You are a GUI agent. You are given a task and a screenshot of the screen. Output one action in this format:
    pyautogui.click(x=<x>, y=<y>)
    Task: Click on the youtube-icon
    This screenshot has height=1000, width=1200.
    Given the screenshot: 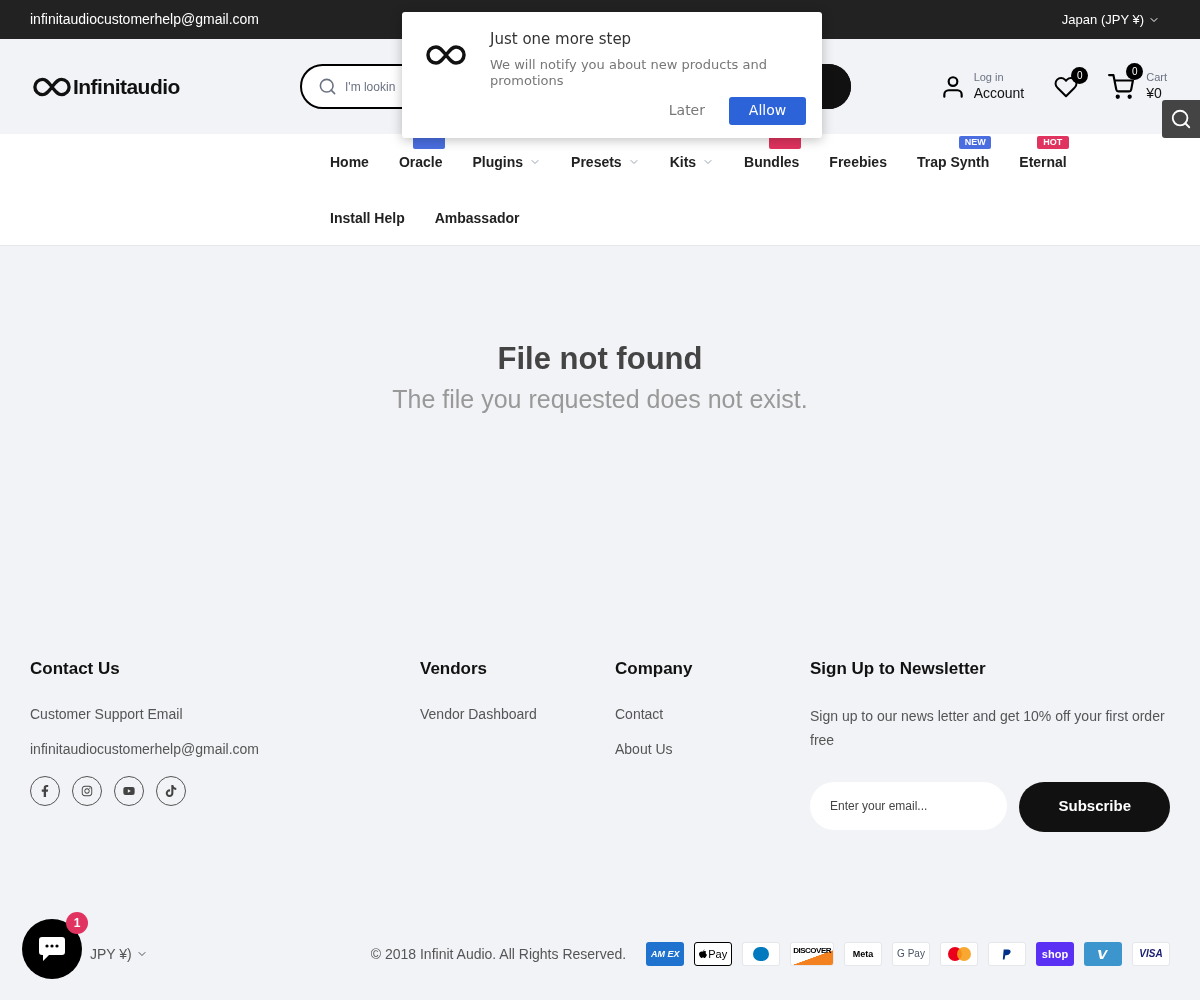 What is the action you would take?
    pyautogui.click(x=129, y=790)
    